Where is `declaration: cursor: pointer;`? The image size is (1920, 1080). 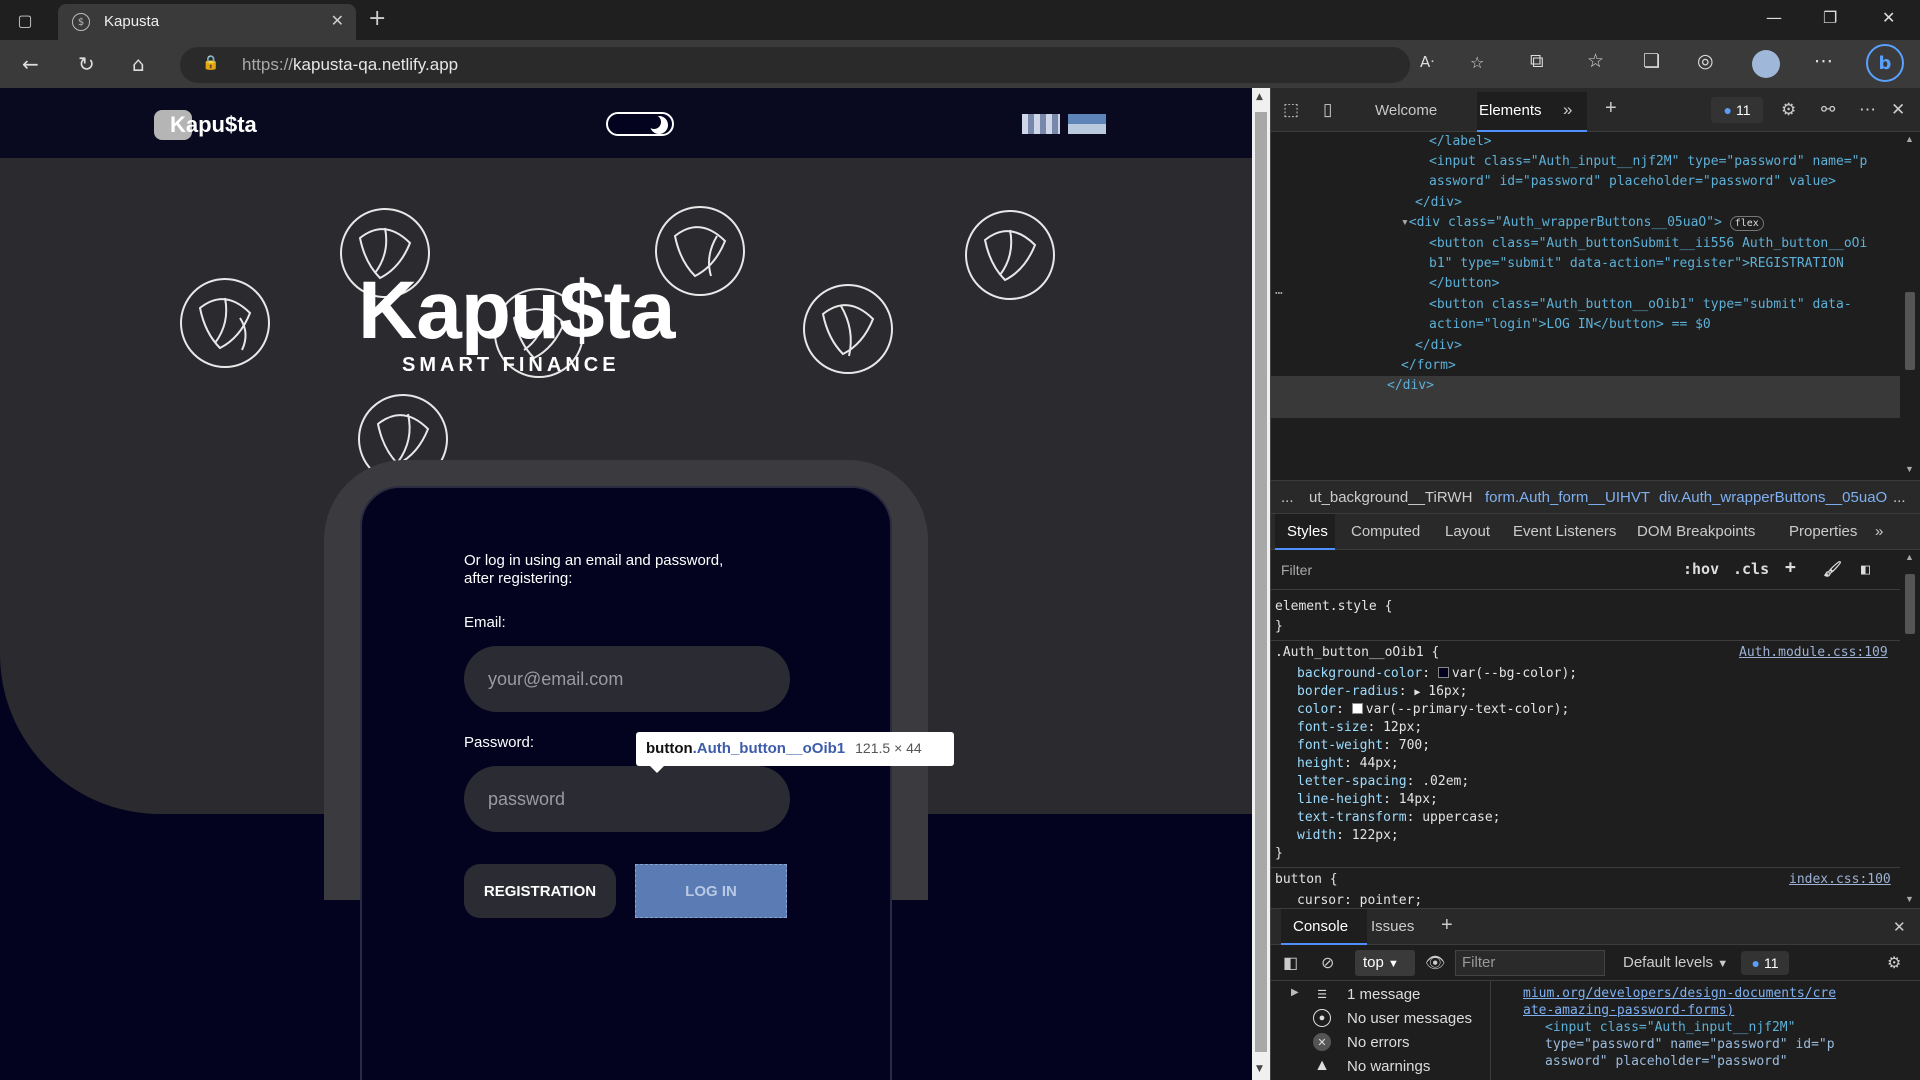
declaration: cursor: pointer; is located at coordinates (1359, 900).